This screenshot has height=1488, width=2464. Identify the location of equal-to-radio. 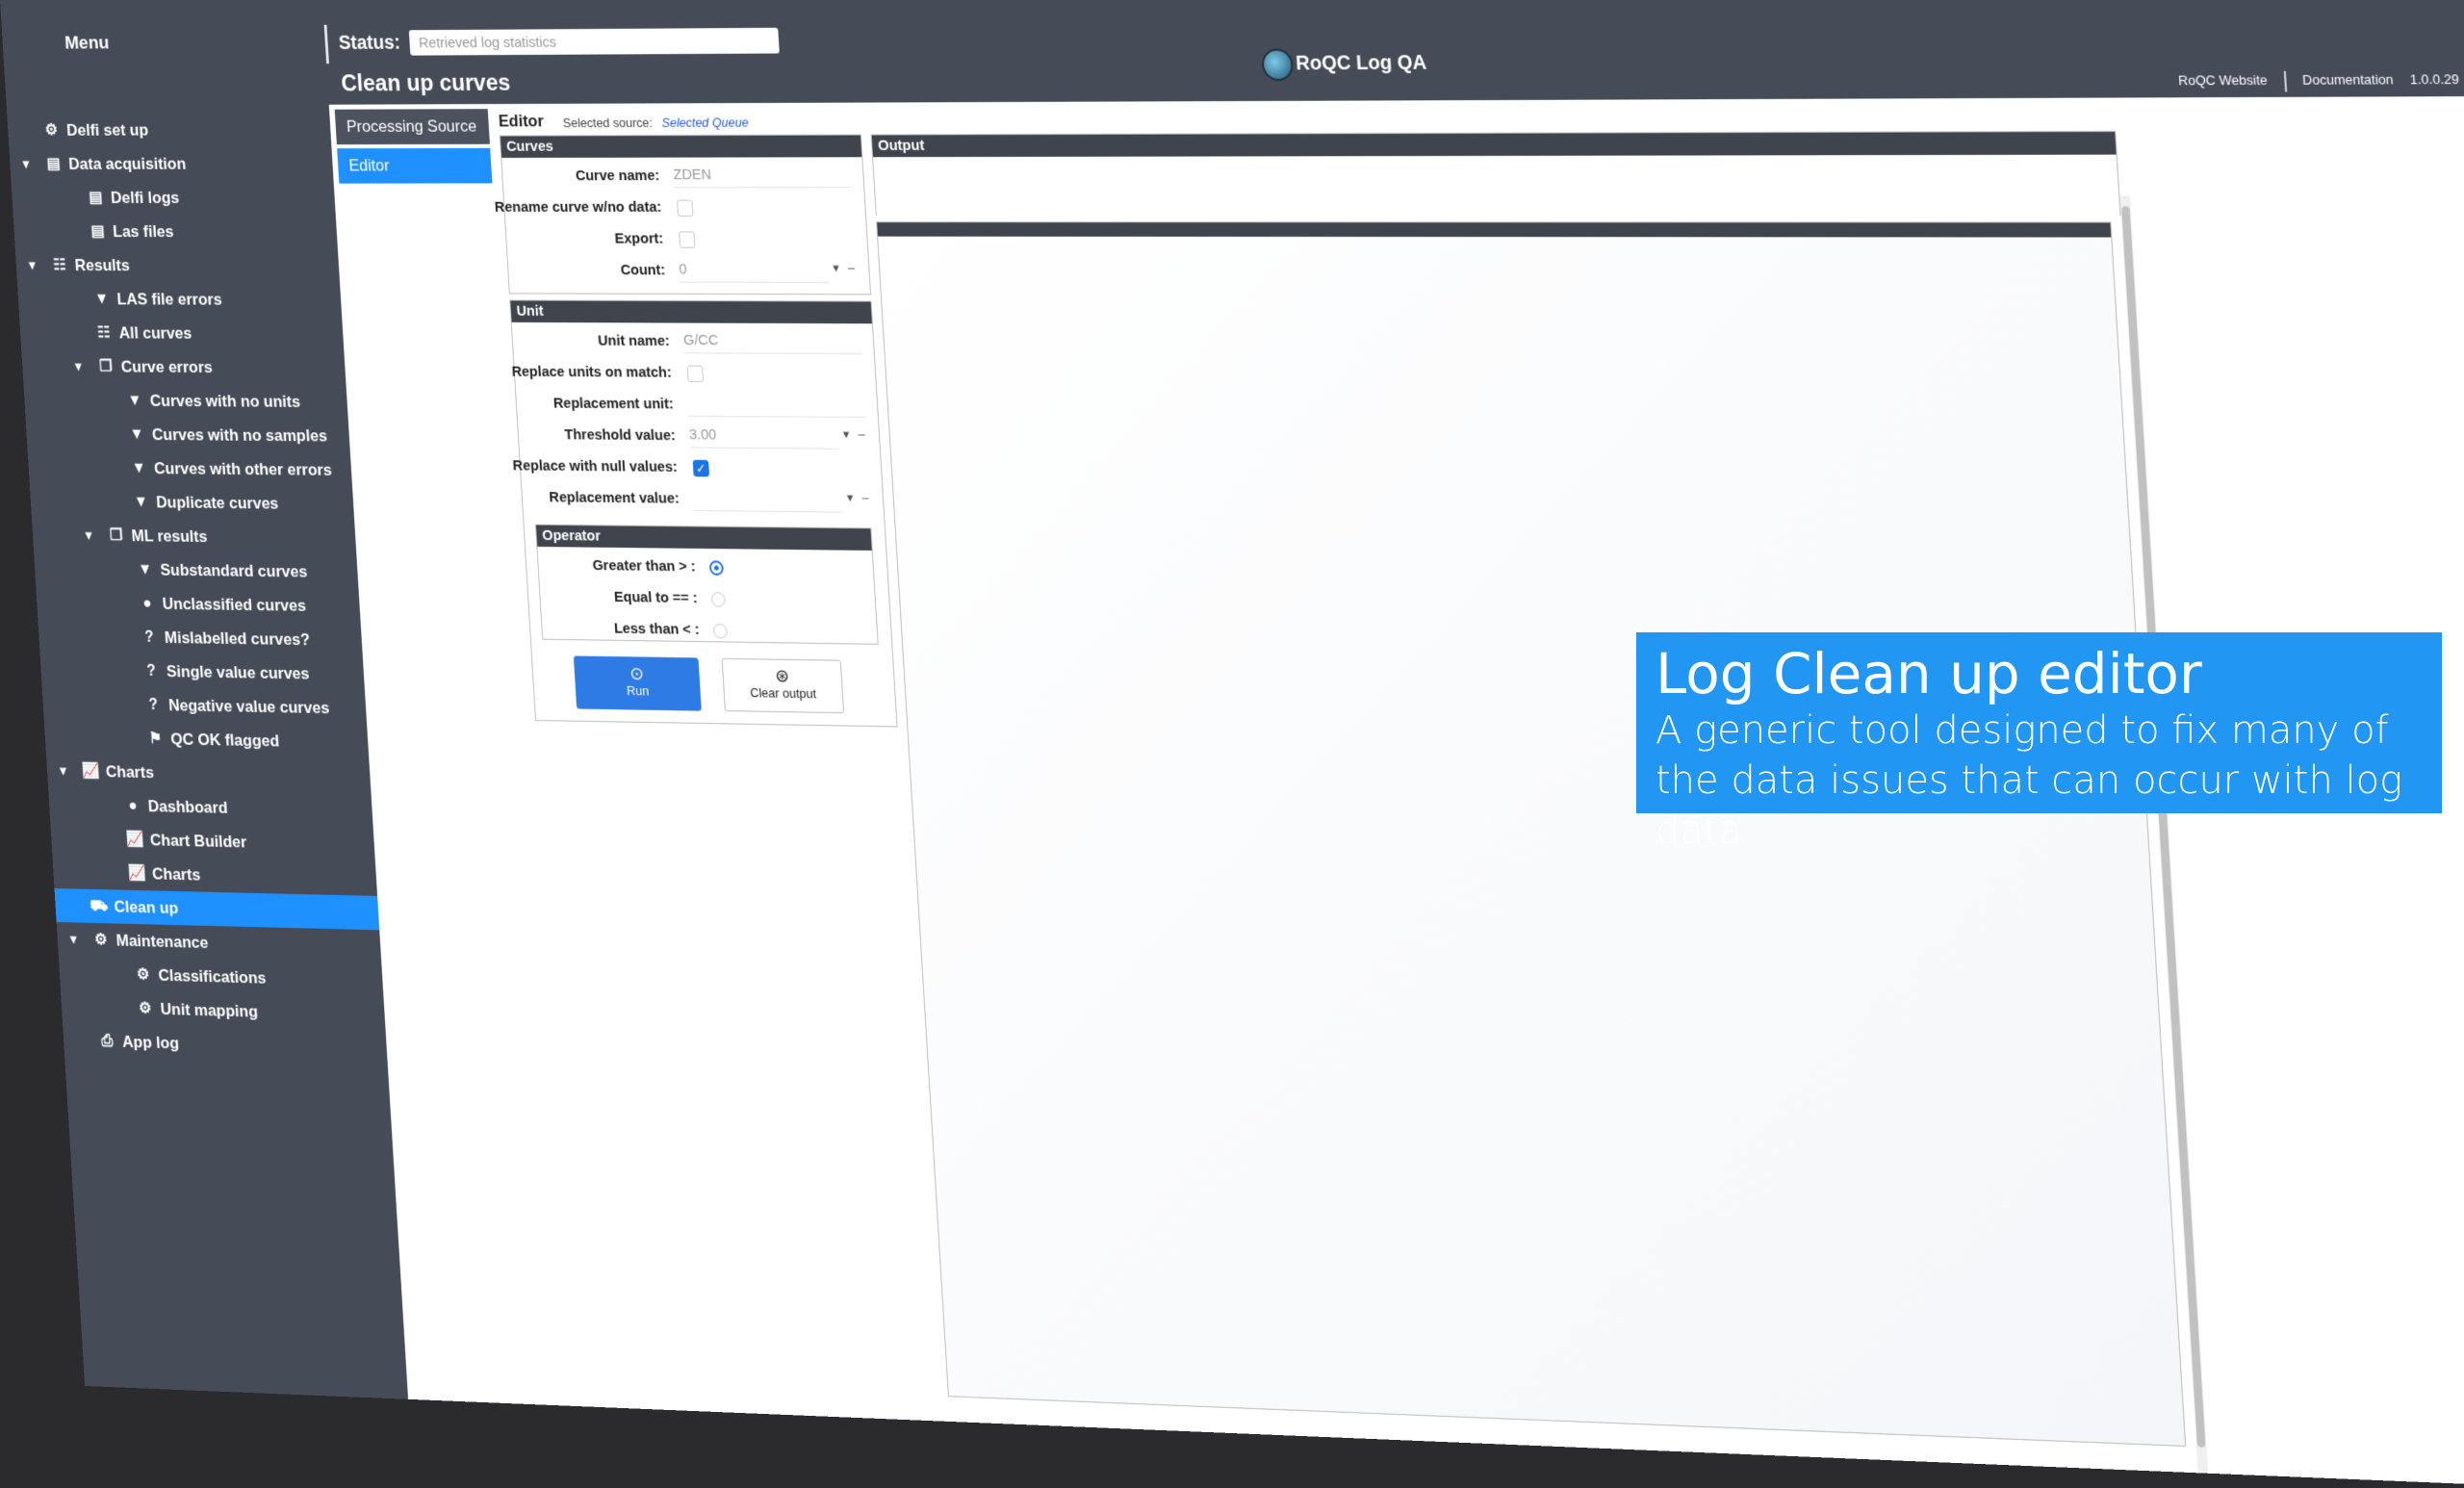
(718, 600).